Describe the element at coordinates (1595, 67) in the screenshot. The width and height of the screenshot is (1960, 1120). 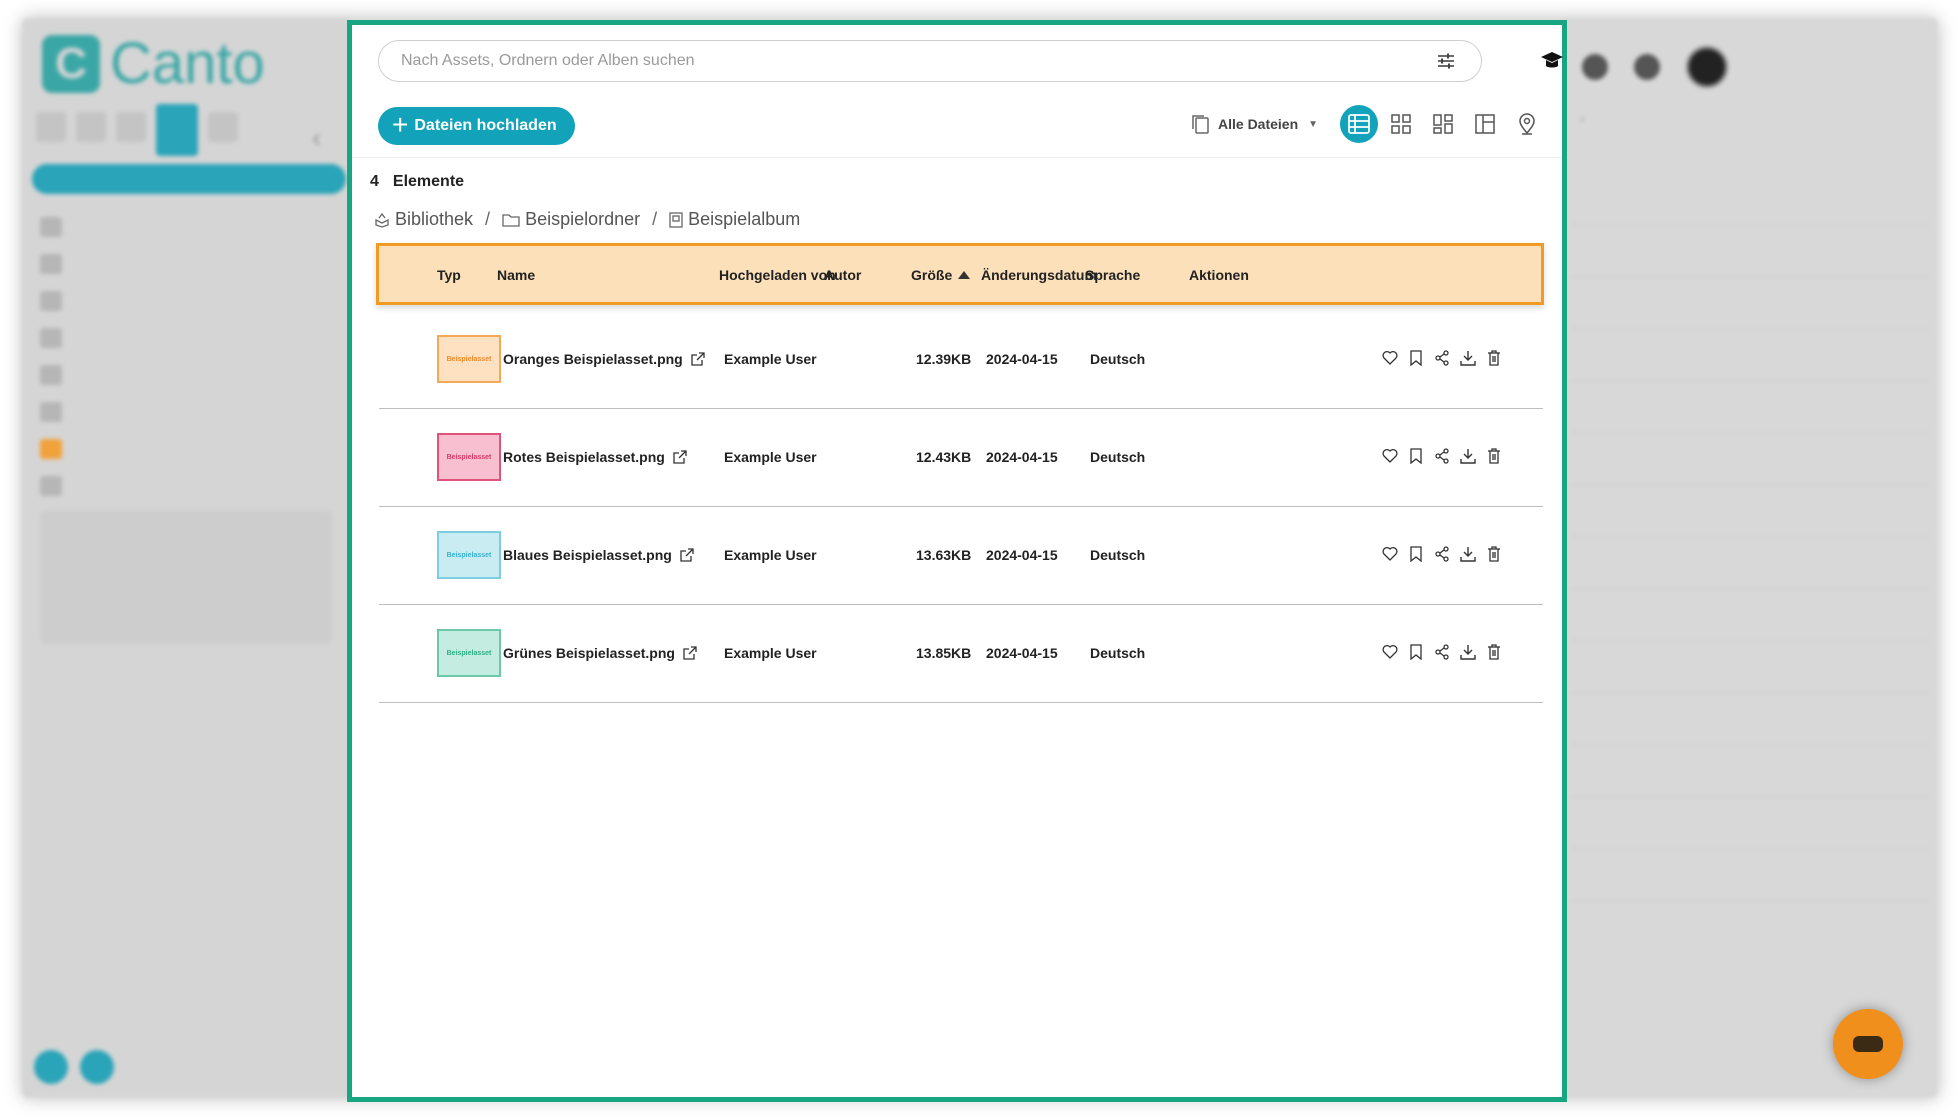
I see `help-icon` at that location.